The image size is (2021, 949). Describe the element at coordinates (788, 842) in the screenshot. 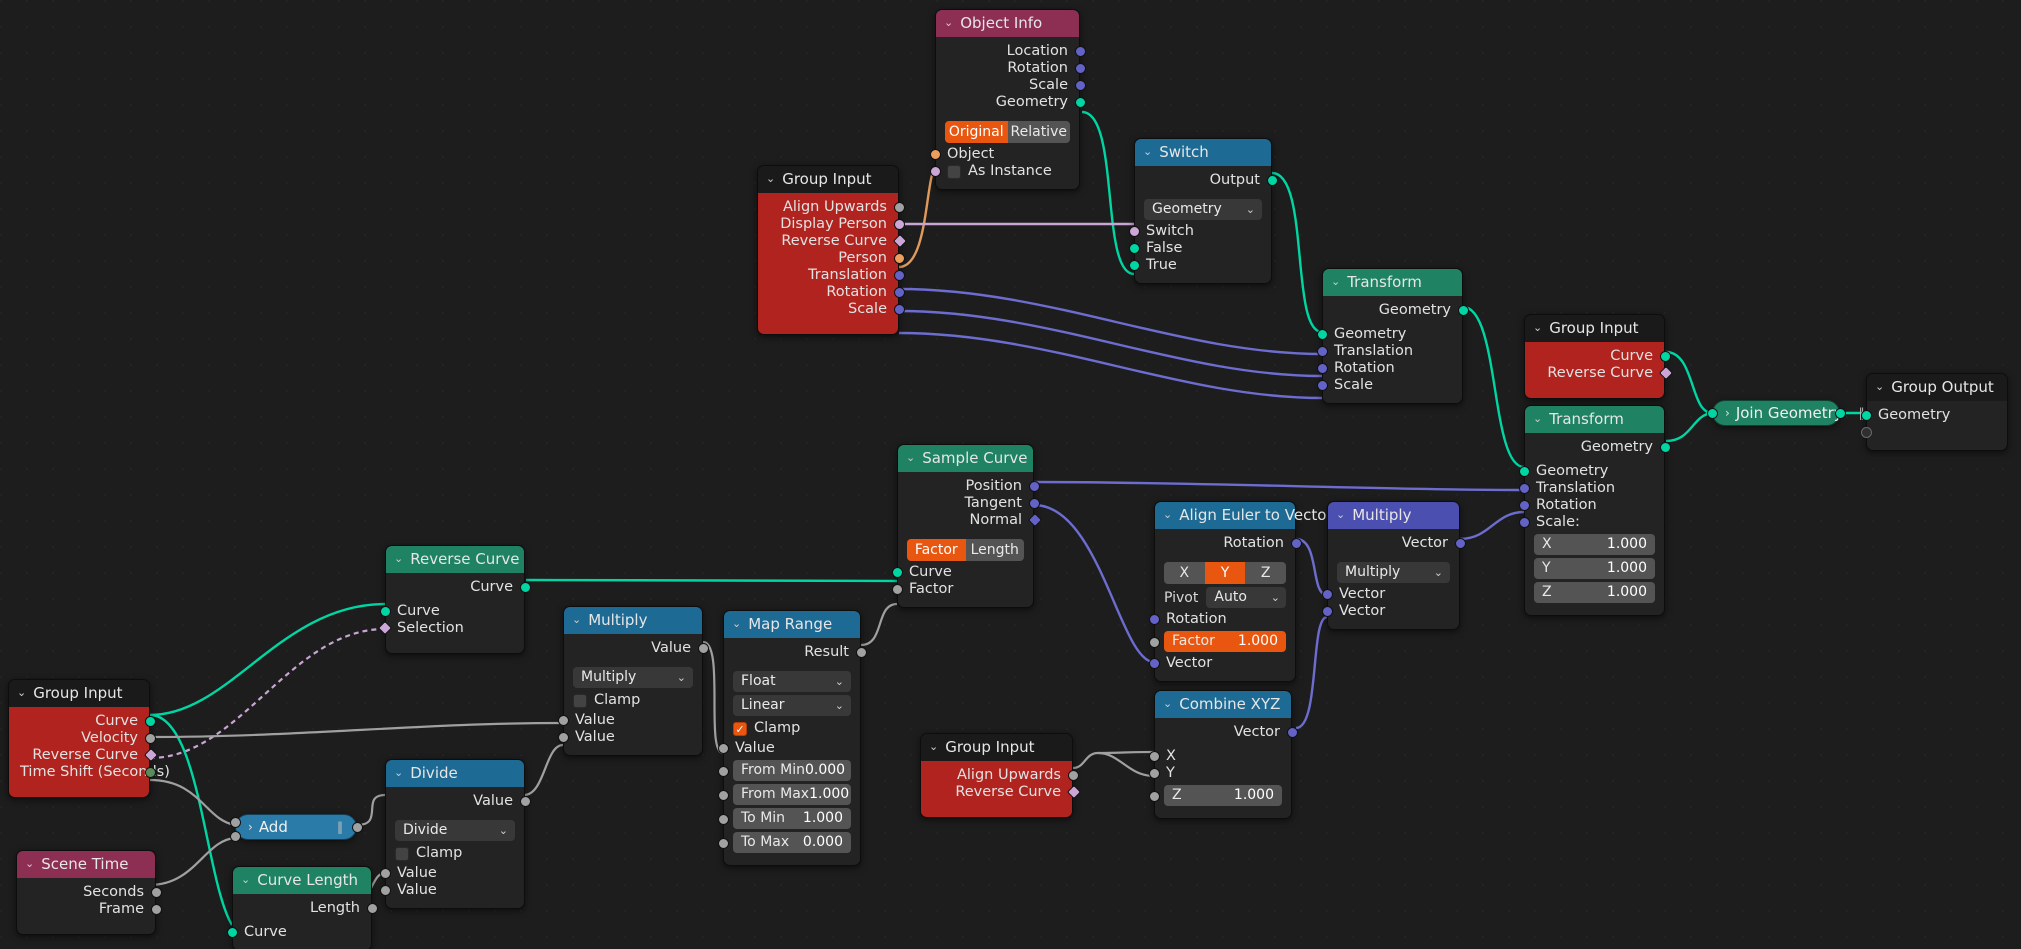

I see `to-max-row: To Max 0.000` at that location.